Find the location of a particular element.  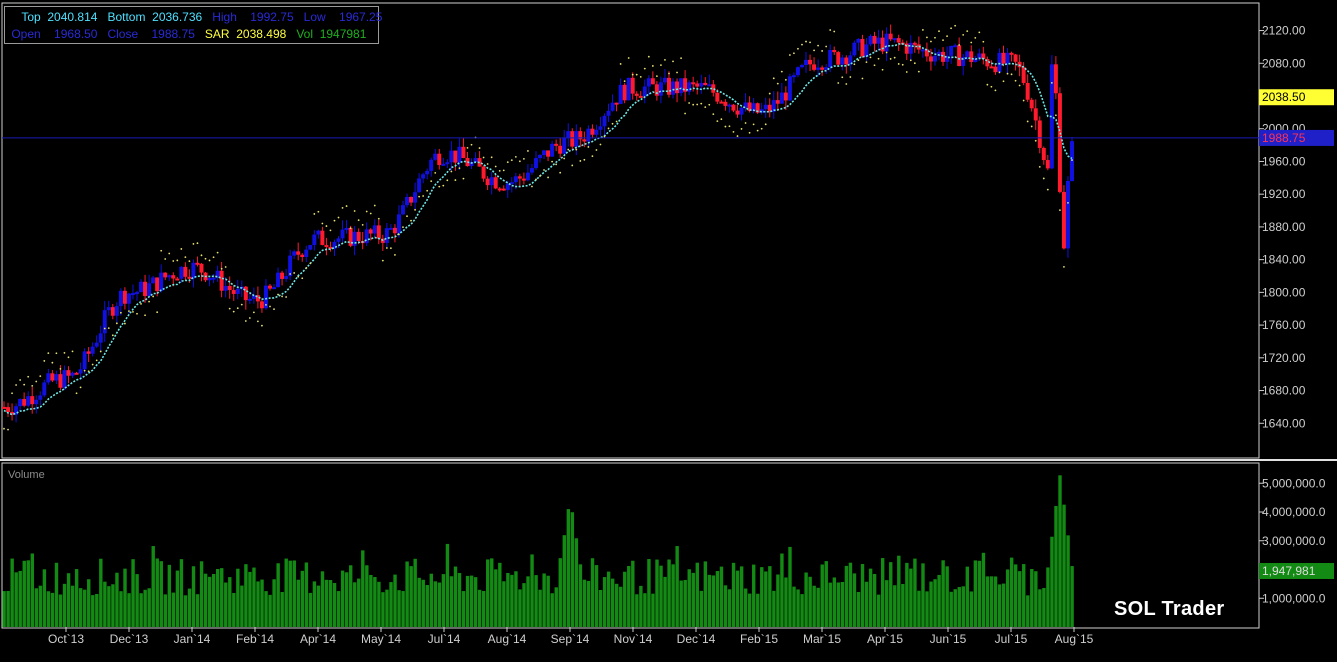

x-tick-label: Feb`15 is located at coordinates (759, 639).